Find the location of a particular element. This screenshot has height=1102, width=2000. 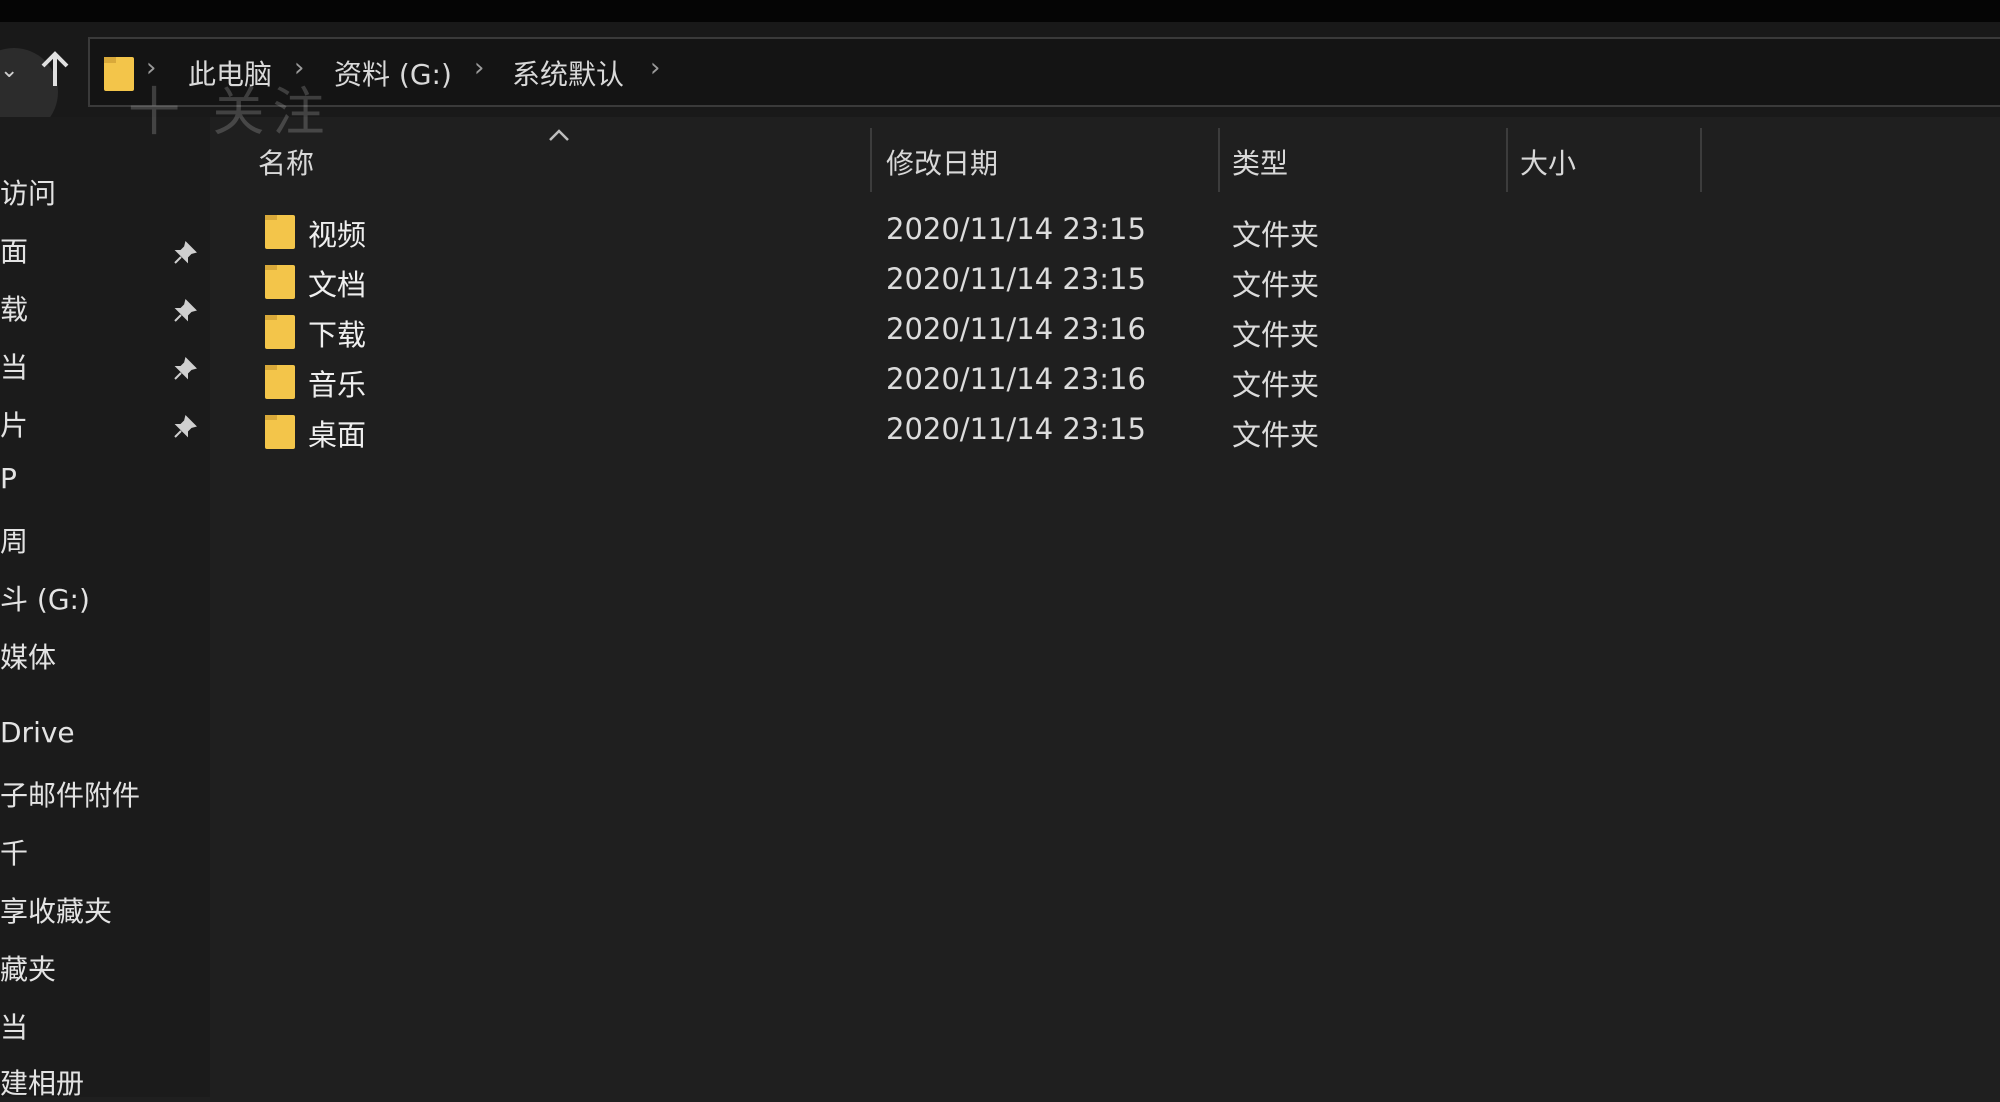

sidebar-item: 载 is located at coordinates (14, 308).